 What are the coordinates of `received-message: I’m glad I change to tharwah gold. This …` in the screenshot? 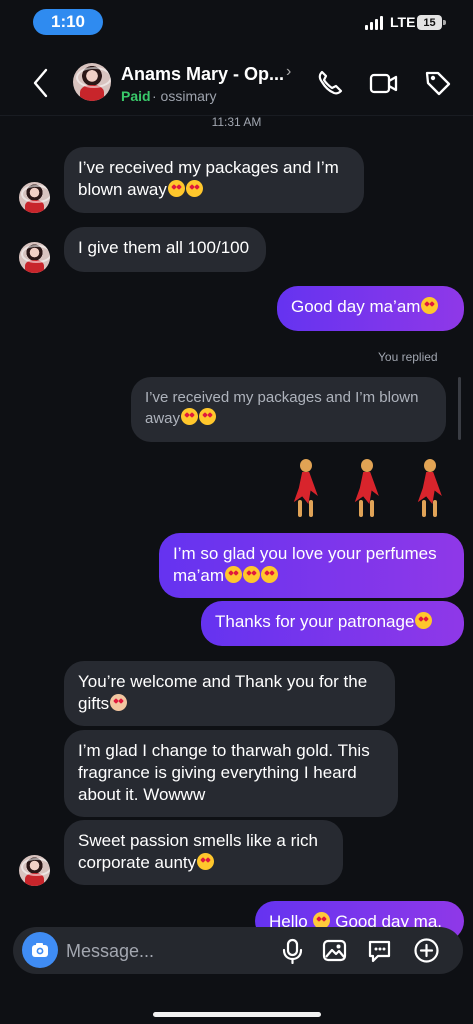 It's located at (231, 773).